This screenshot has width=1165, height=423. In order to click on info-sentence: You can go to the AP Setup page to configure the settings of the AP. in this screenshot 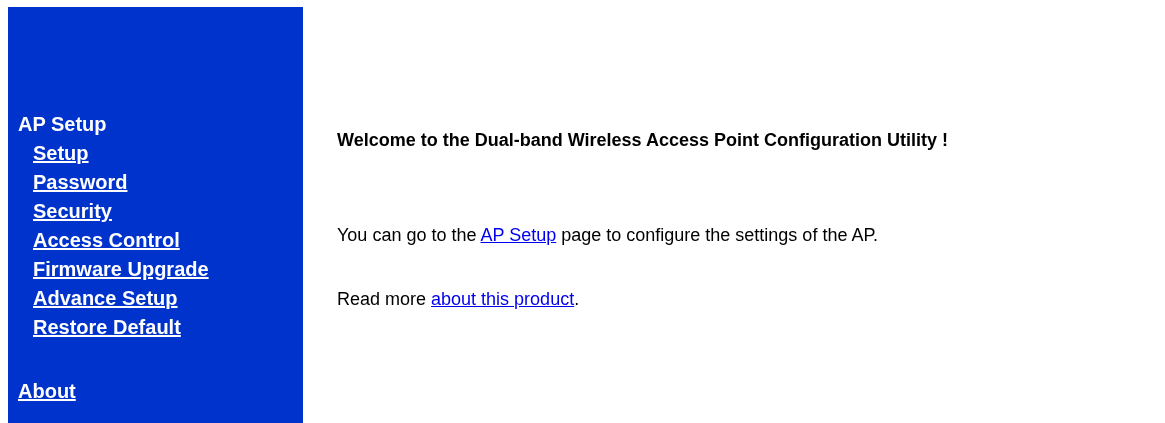, I will do `click(608, 235)`.